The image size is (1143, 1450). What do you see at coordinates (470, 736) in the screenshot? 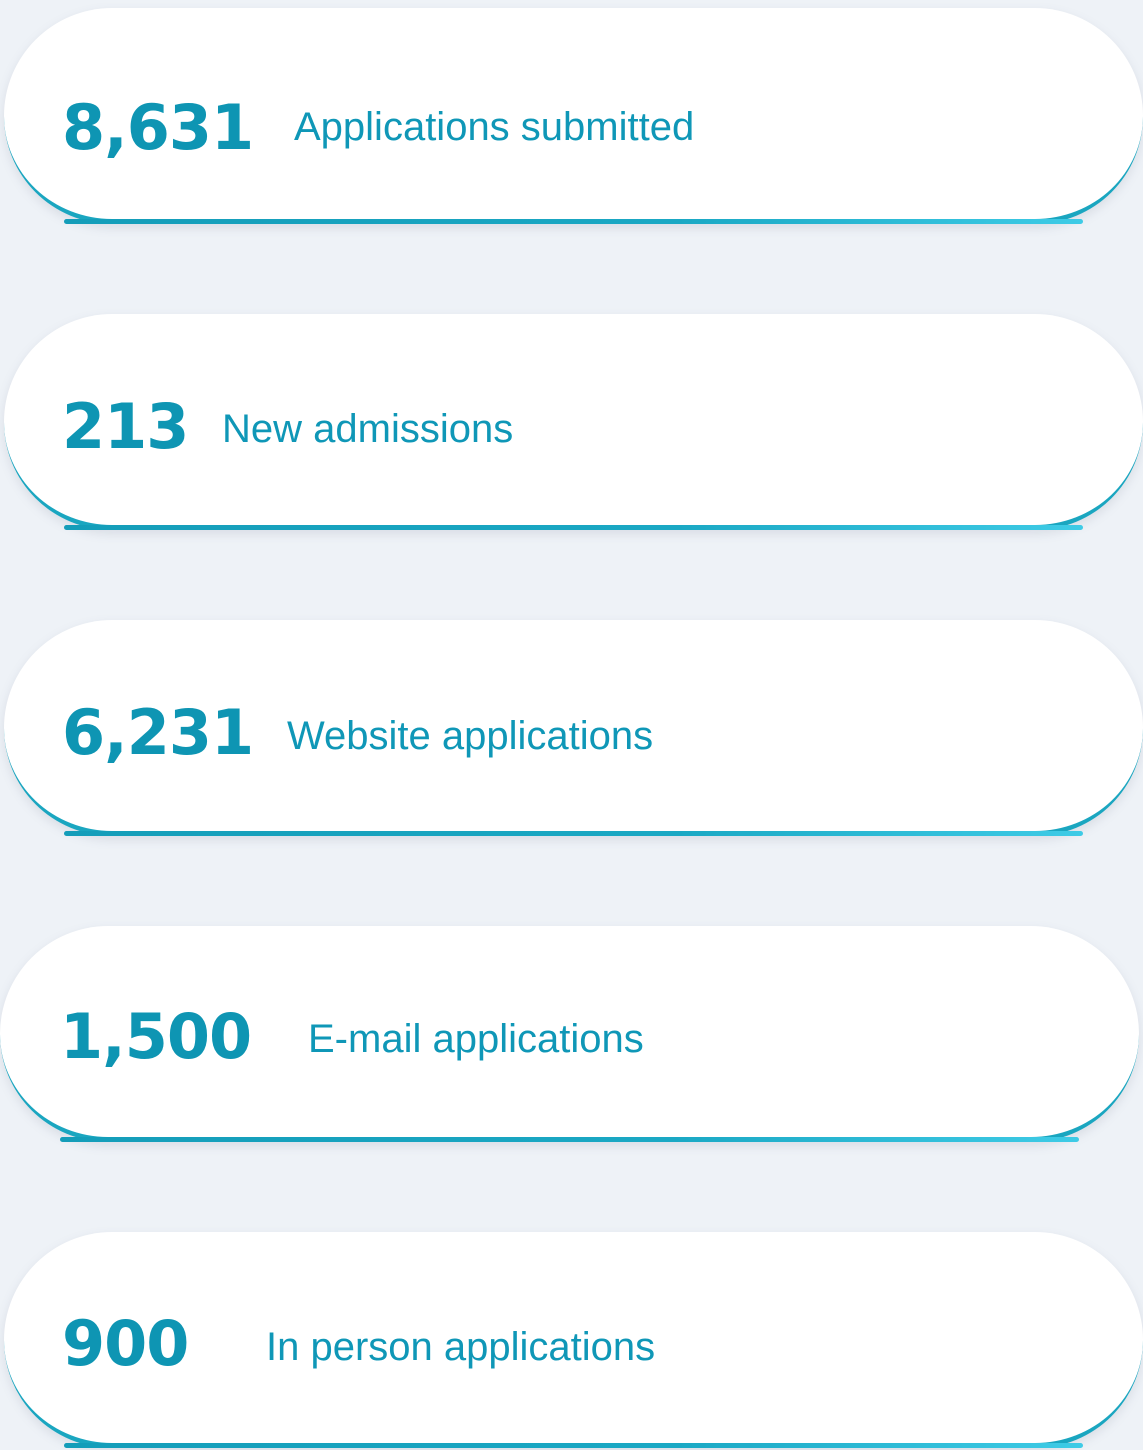
I see `stat-label: Website applications` at bounding box center [470, 736].